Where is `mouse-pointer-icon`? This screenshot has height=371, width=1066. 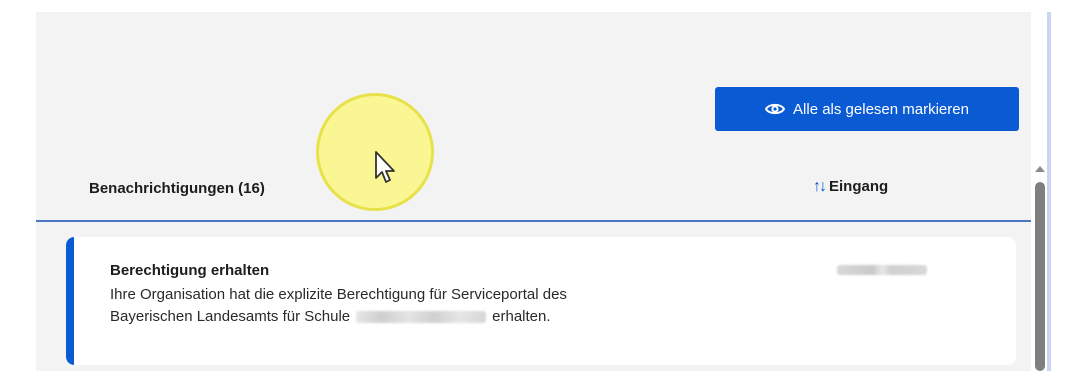 mouse-pointer-icon is located at coordinates (385, 167).